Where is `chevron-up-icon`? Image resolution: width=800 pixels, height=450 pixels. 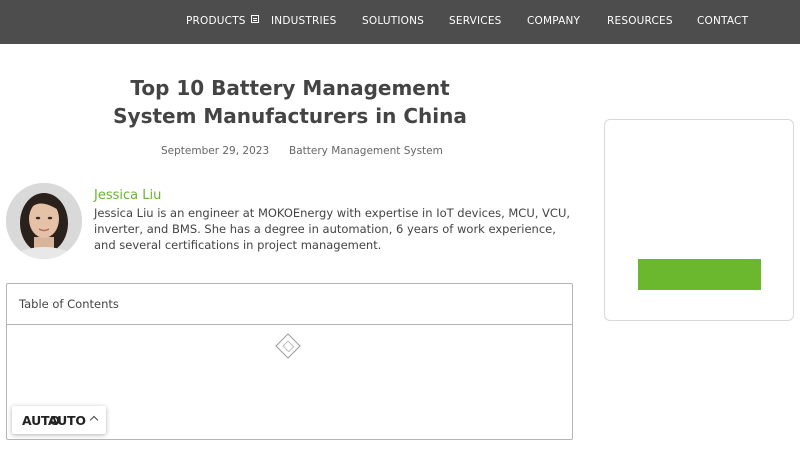
chevron-up-icon is located at coordinates (94, 420).